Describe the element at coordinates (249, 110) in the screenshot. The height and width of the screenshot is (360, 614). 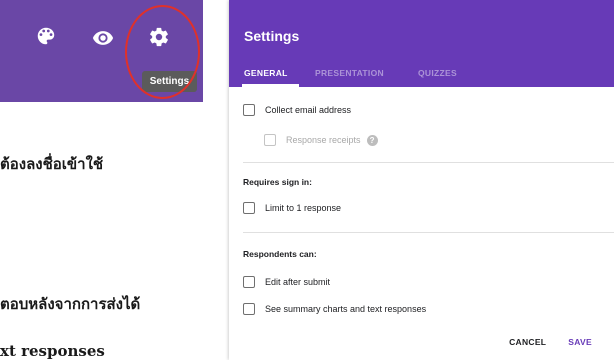
I see `collect-email-checkbox` at that location.